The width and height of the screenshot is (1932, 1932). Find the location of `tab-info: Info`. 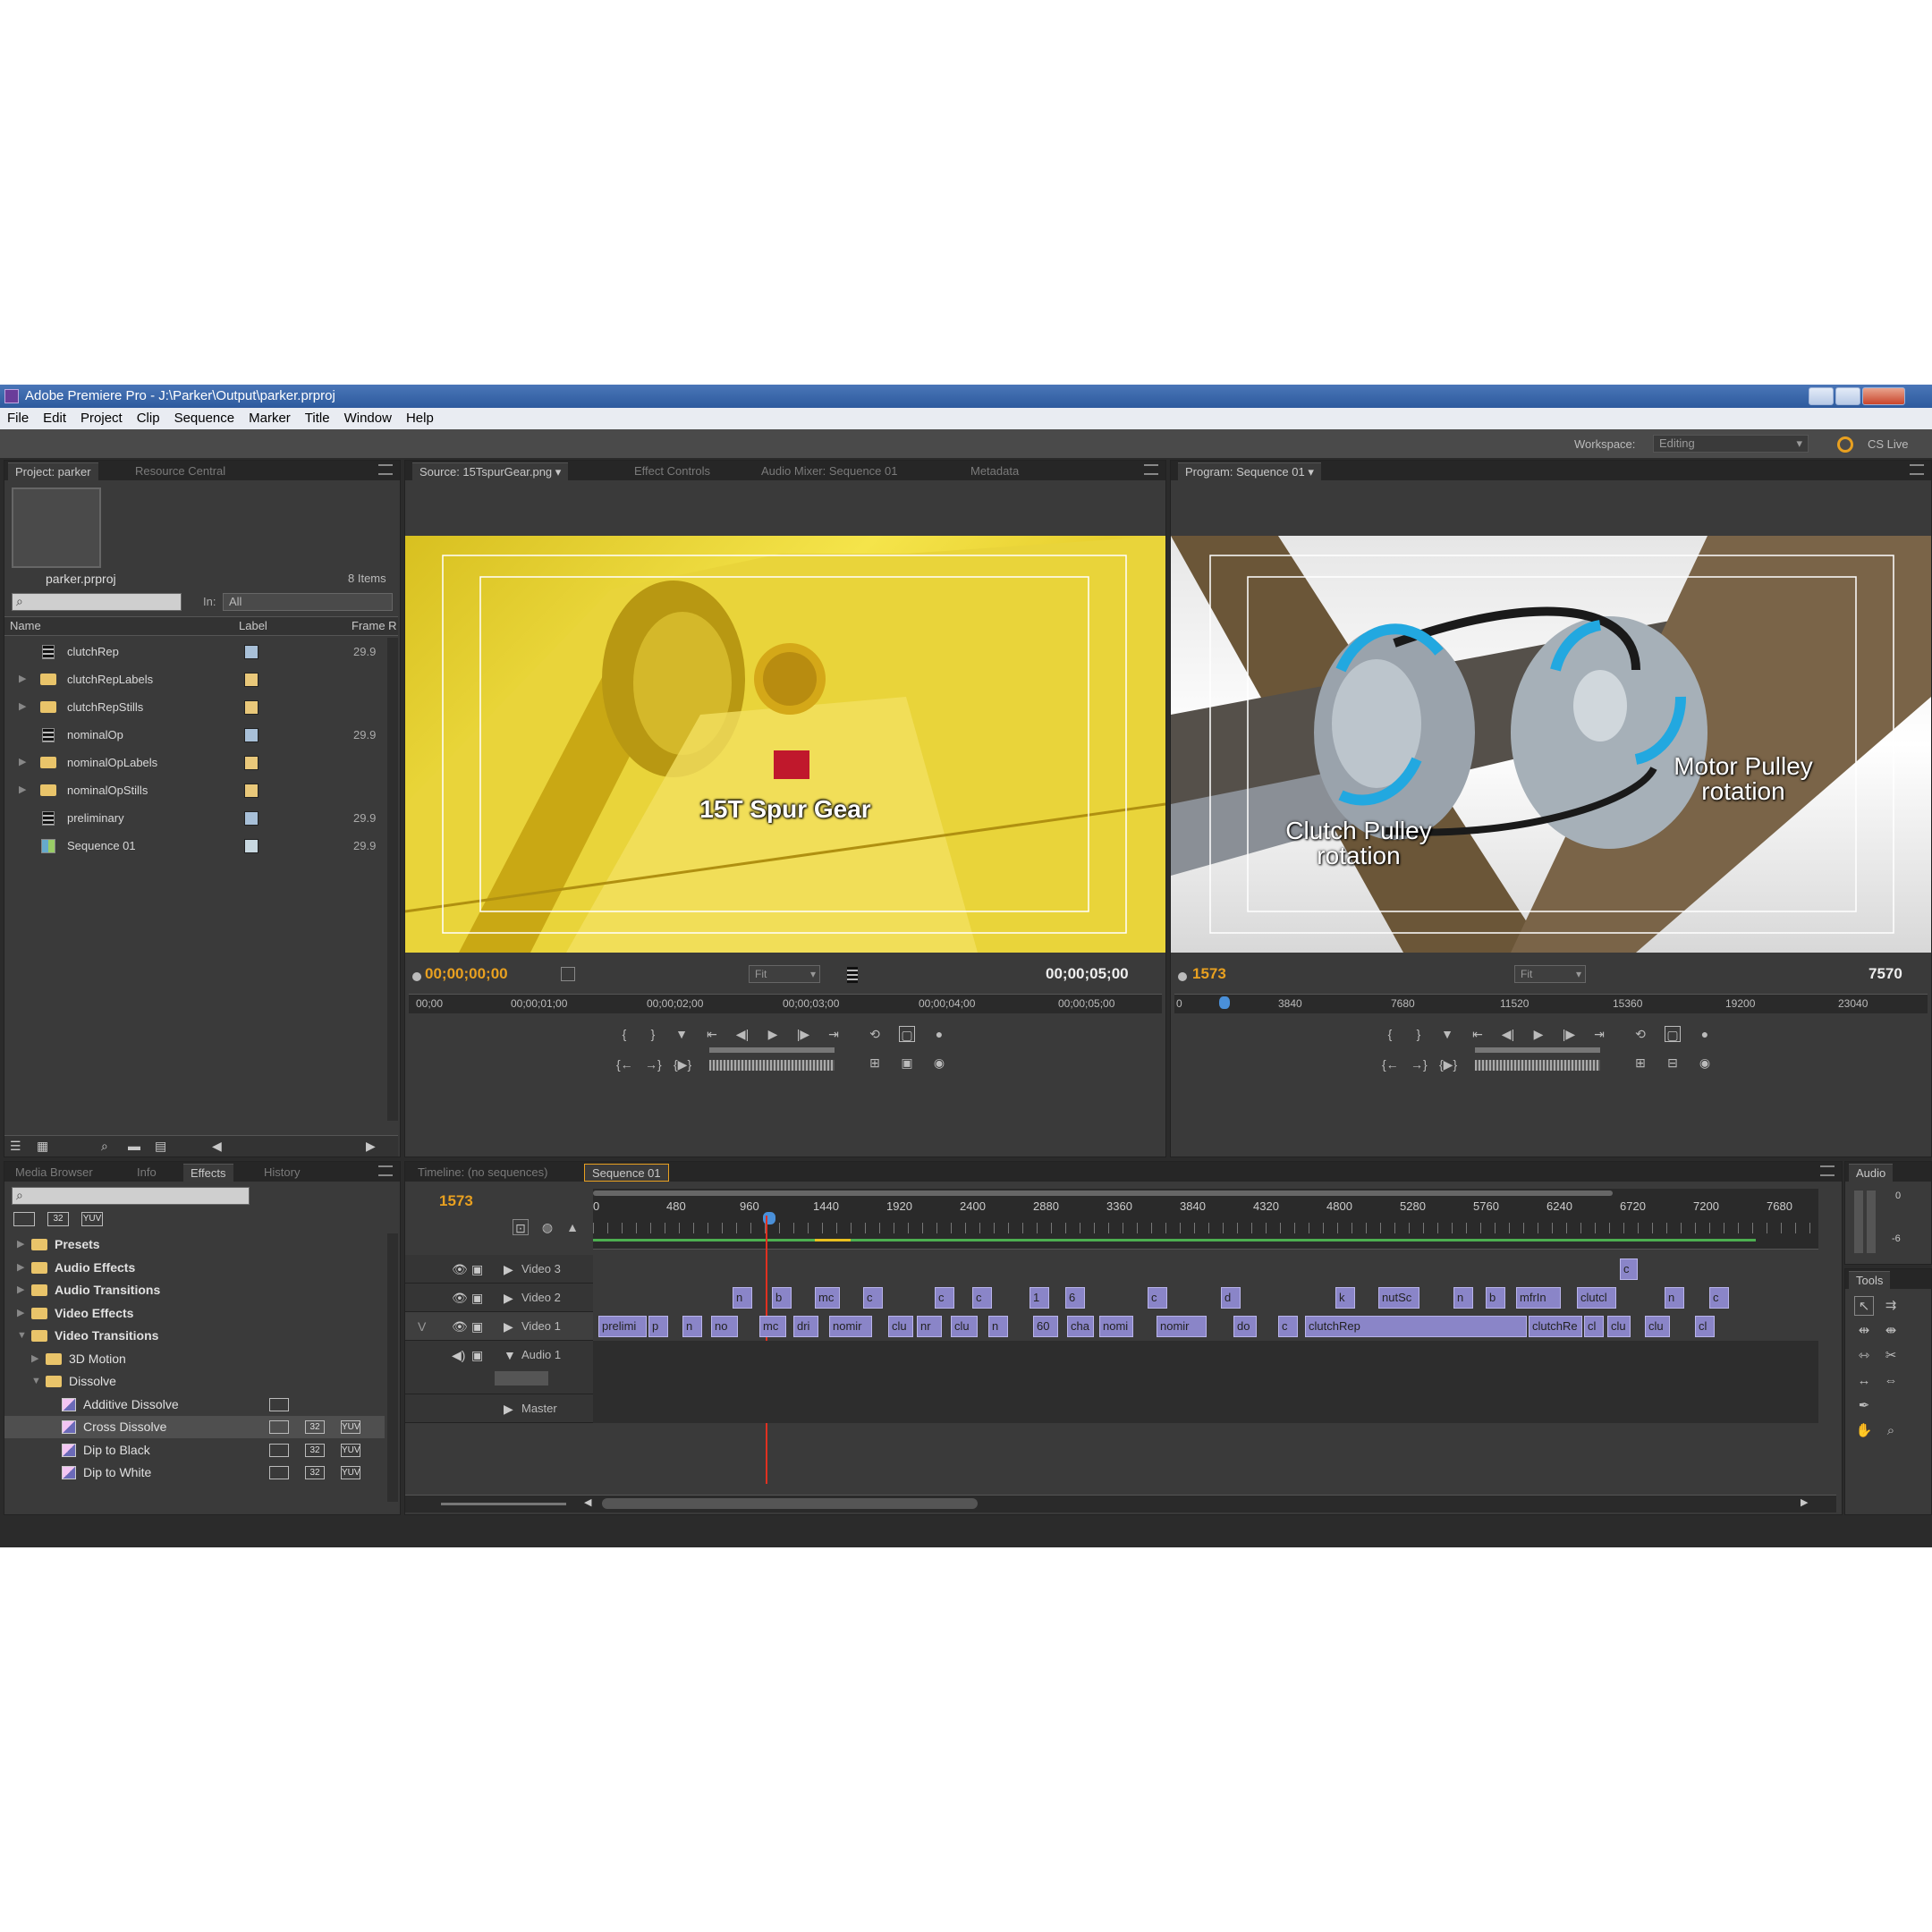

tab-info: Info is located at coordinates (147, 1173).